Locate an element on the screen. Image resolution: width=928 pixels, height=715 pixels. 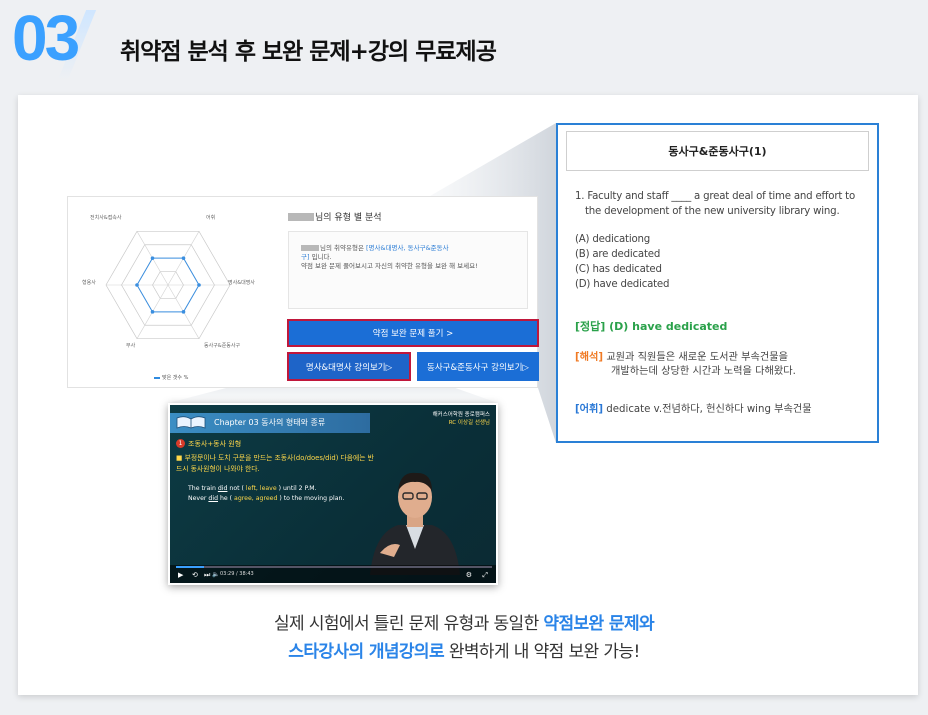
video-progress-bar is located at coordinates (334, 567).